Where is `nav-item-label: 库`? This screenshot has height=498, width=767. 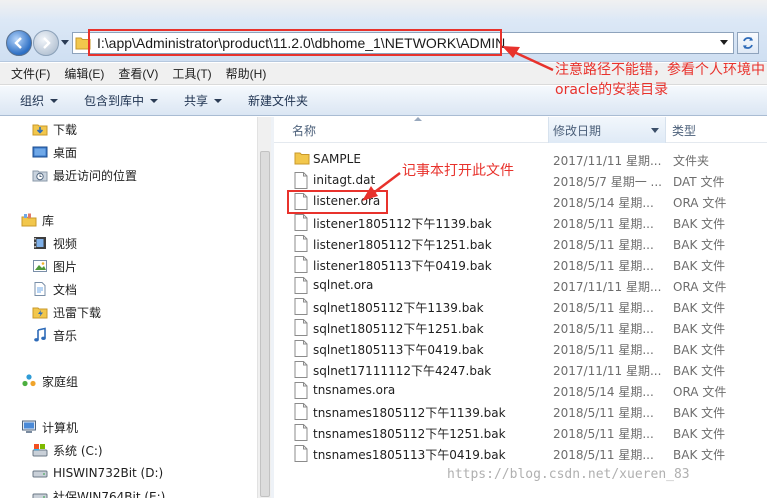
nav-item-label: 库 is located at coordinates (48, 220).